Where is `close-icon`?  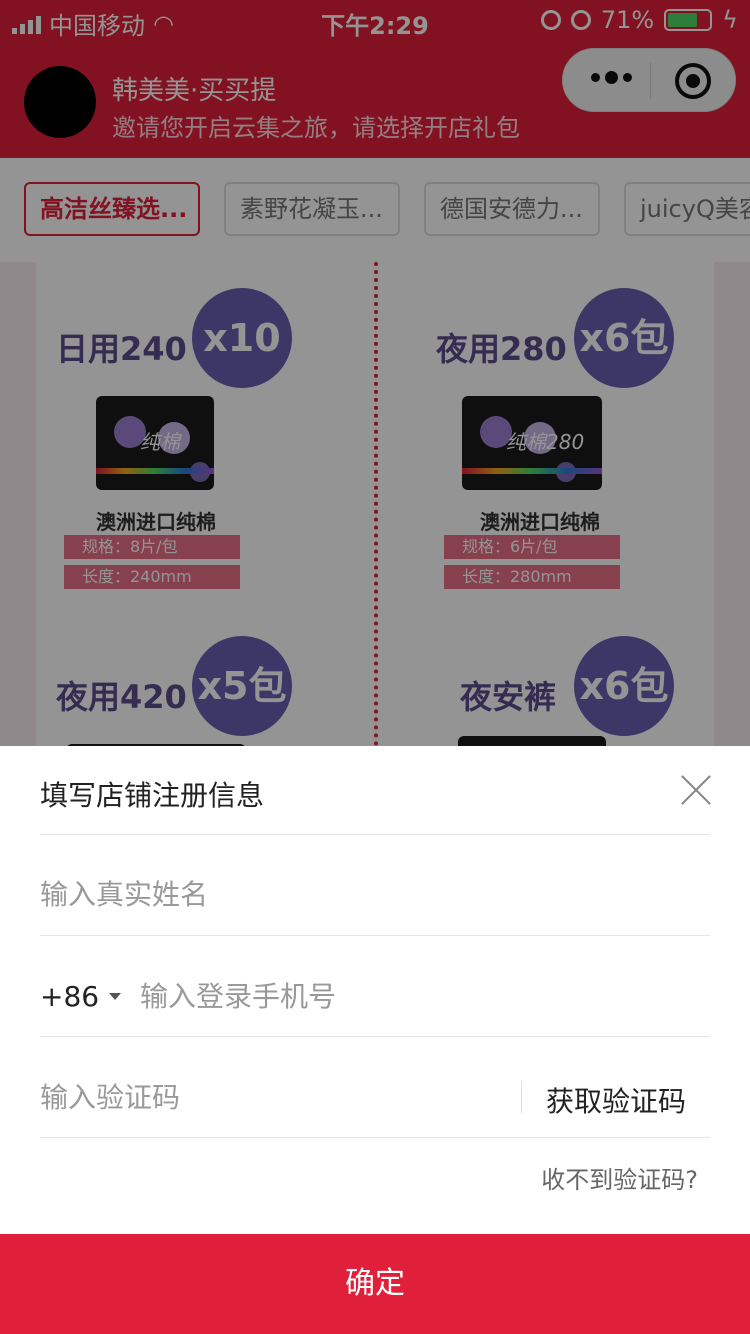
close-icon is located at coordinates (696, 790).